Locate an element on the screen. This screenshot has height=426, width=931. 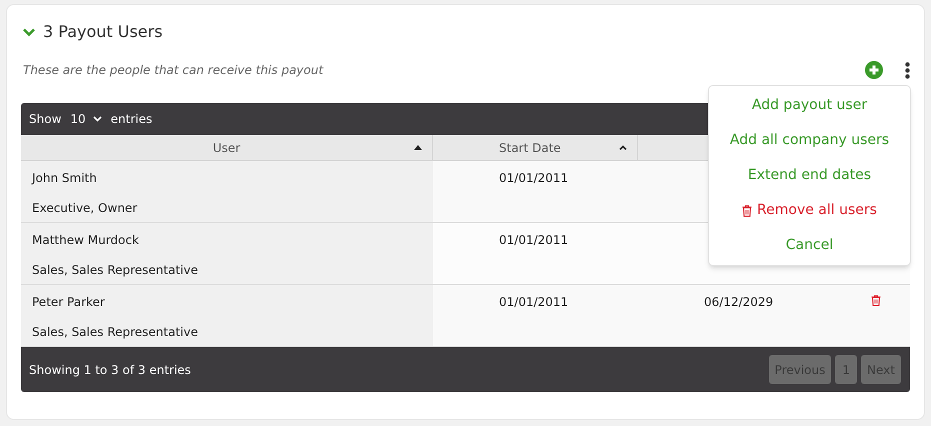
end-date: 06/12/2029 is located at coordinates (739, 302).